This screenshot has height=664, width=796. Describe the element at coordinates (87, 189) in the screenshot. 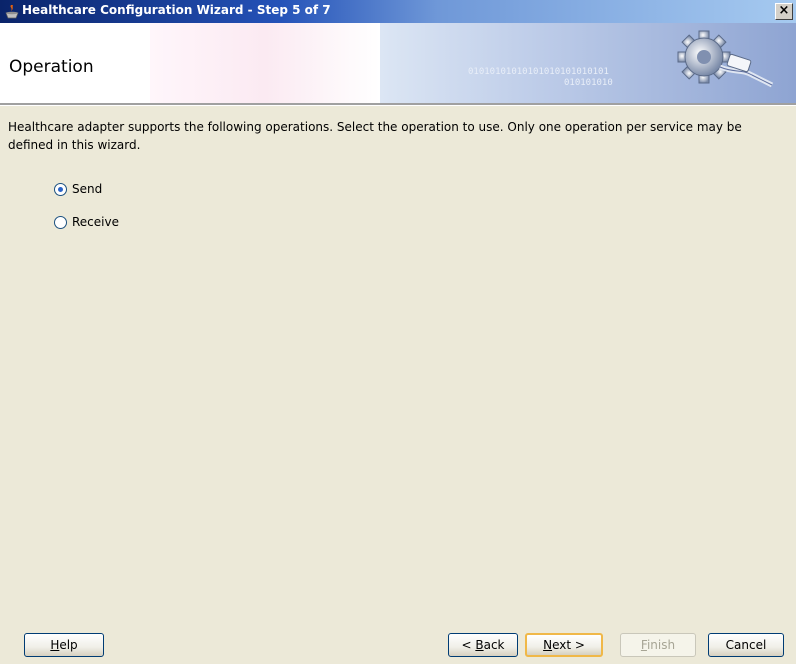

I see `radio-label-send: Send` at that location.